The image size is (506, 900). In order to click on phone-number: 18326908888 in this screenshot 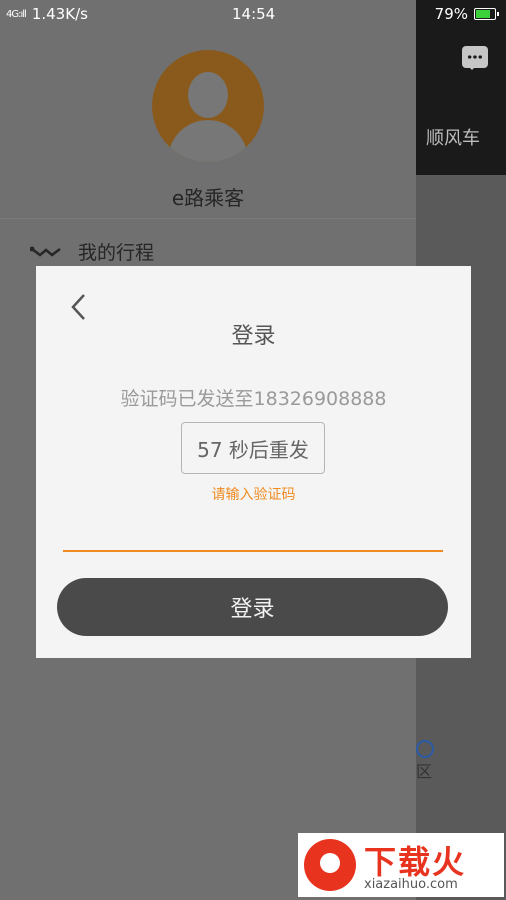, I will do `click(320, 399)`.